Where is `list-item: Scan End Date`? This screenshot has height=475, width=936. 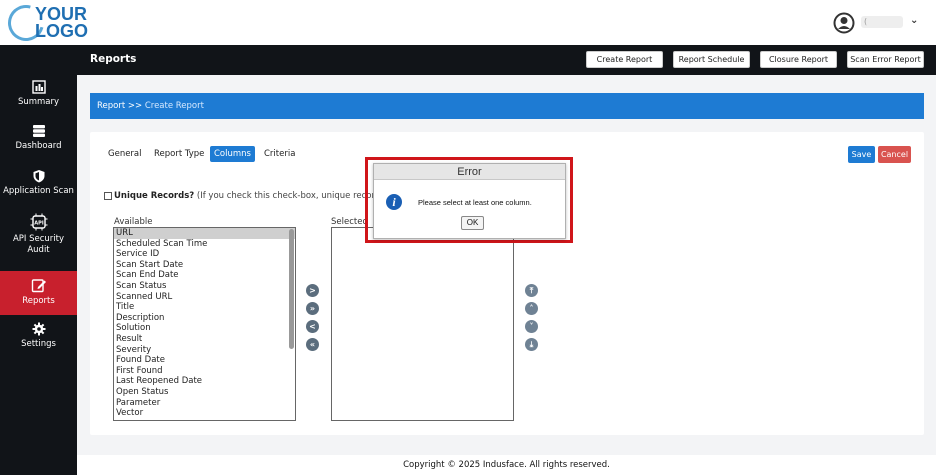 list-item: Scan End Date is located at coordinates (204, 275).